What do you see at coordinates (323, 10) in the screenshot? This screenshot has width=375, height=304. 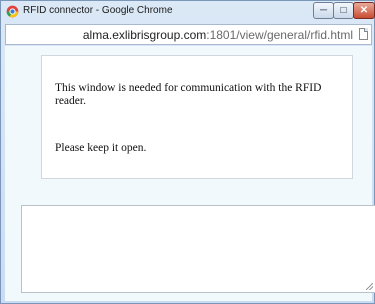 I see `minimize-button: ─` at bounding box center [323, 10].